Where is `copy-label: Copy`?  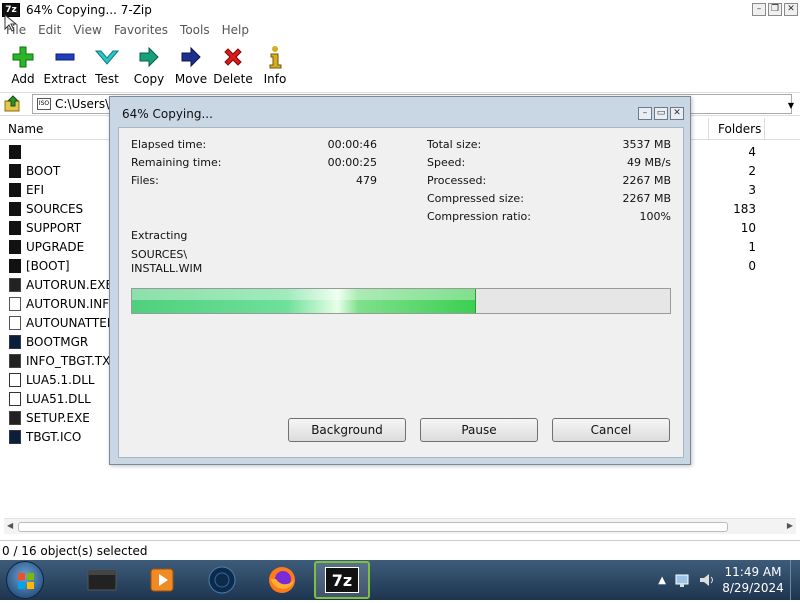 copy-label: Copy is located at coordinates (149, 79).